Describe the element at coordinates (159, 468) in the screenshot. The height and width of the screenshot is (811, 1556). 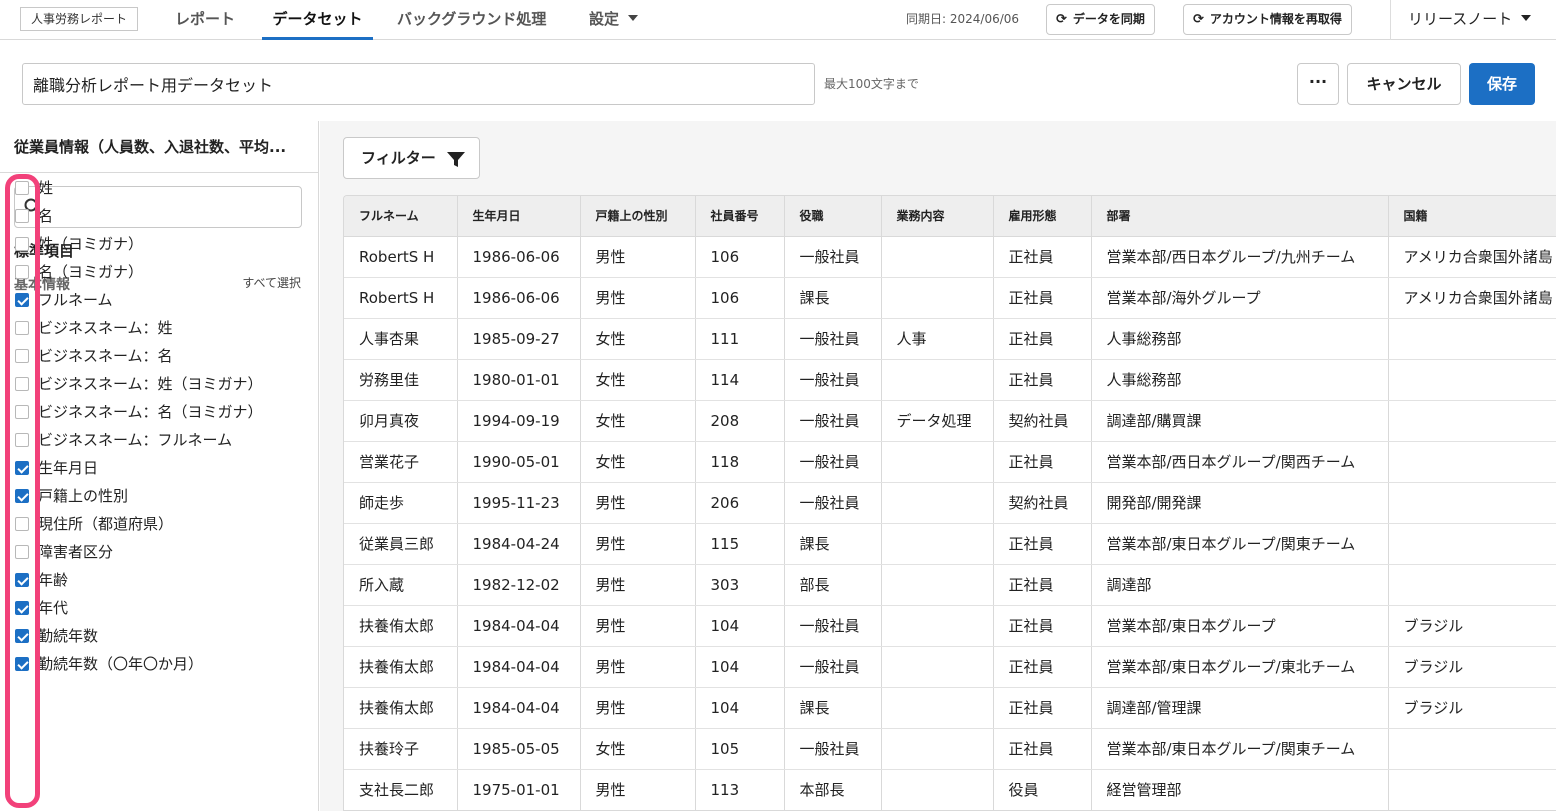
I see `field-item: 生年月日` at that location.